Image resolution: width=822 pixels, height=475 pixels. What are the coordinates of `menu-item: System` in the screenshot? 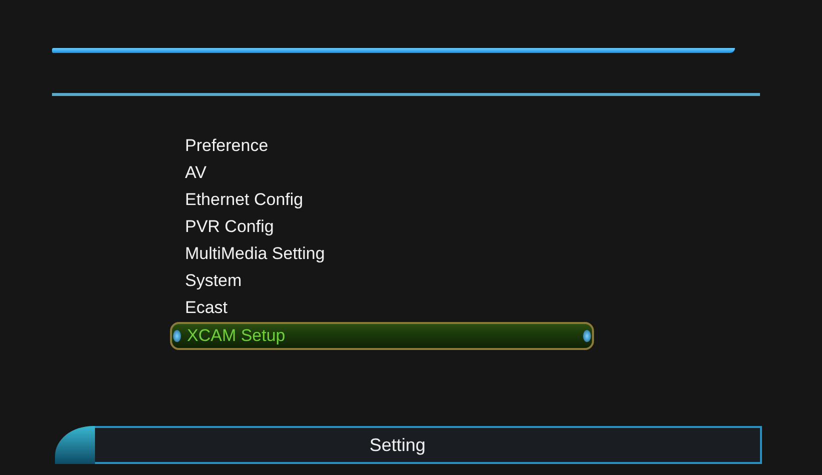 It's located at (382, 280).